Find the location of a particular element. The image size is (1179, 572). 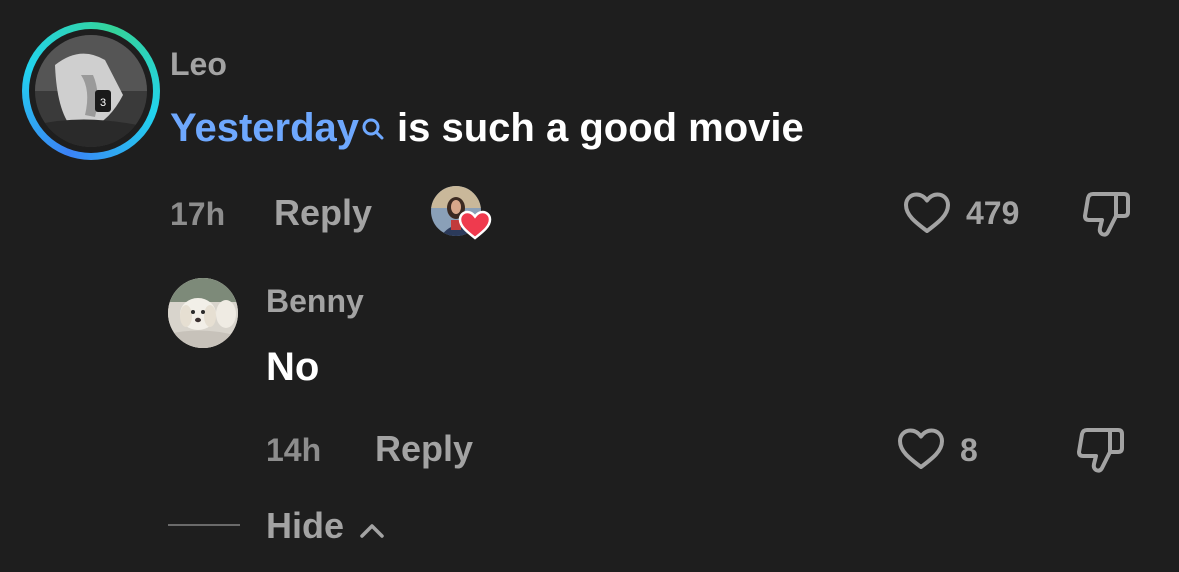

commenter-avatar: 3 is located at coordinates (91, 91).